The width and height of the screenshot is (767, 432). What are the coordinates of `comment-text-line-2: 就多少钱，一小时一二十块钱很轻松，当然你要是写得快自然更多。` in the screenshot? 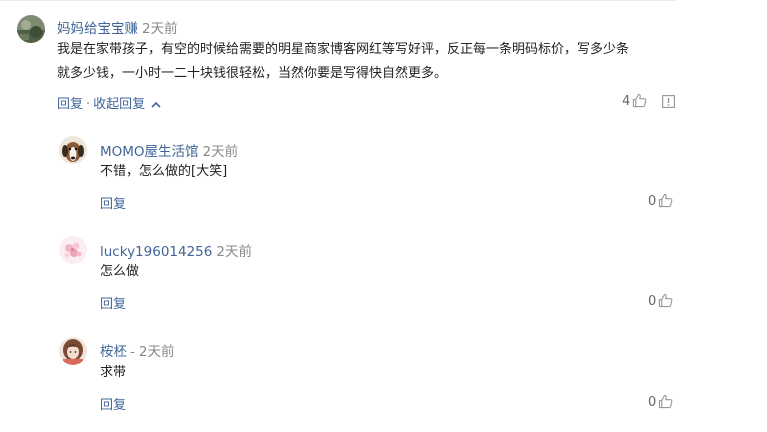 It's located at (252, 73).